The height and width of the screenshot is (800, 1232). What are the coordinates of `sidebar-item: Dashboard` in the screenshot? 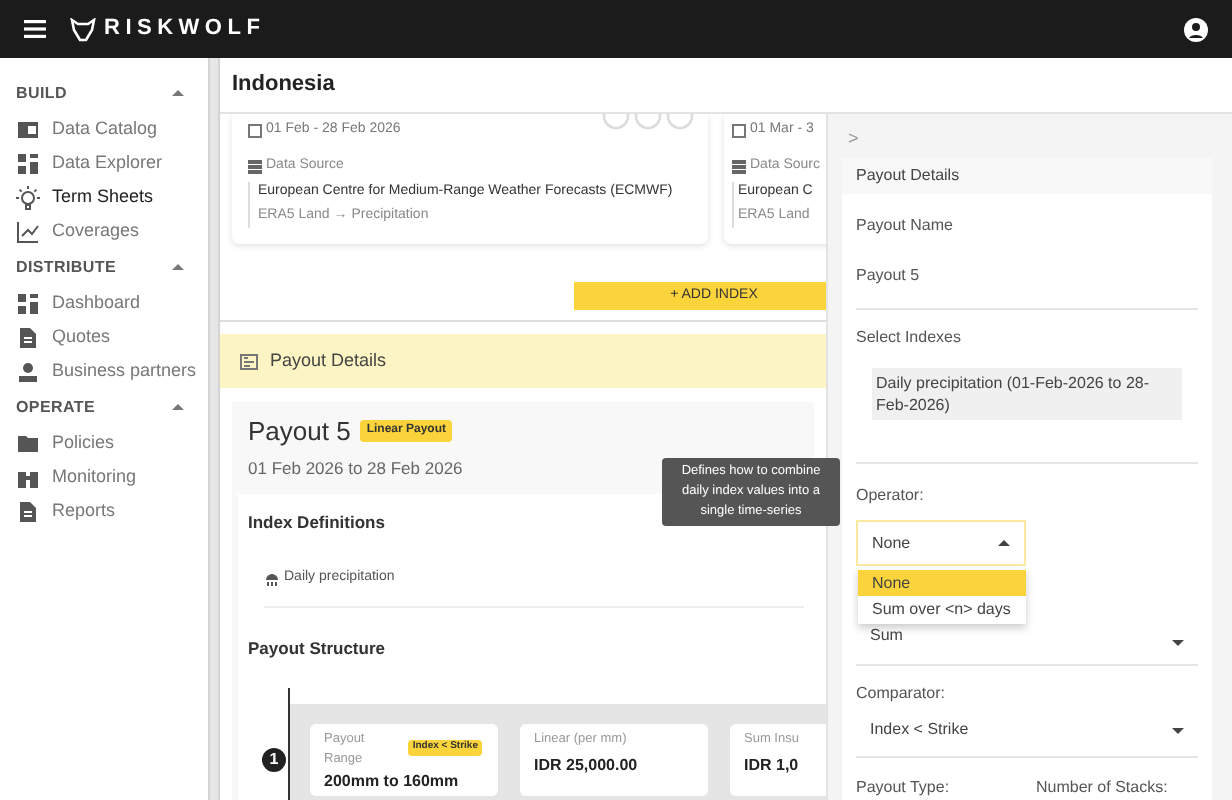 It's located at (104, 303).